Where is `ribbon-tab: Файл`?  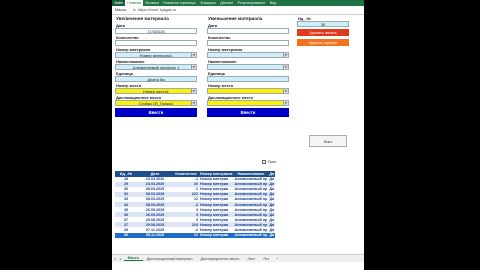
ribbon-tab: Файл is located at coordinates (119, 3).